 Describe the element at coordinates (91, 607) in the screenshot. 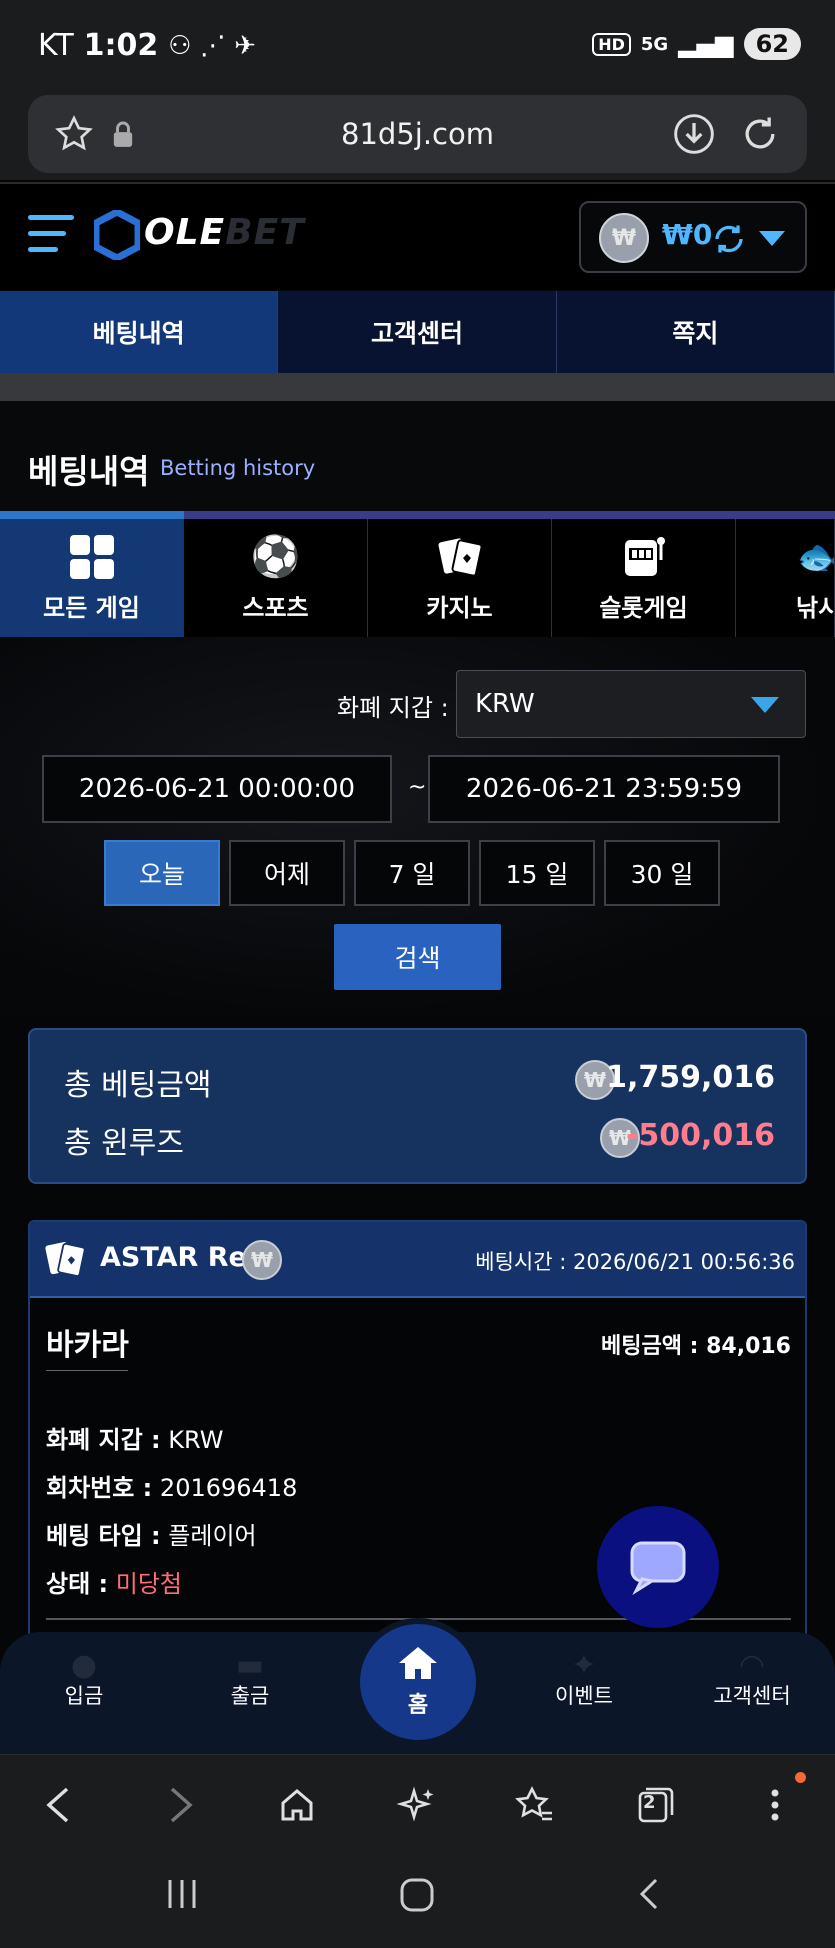

I see `category-label: 모든 게임` at that location.